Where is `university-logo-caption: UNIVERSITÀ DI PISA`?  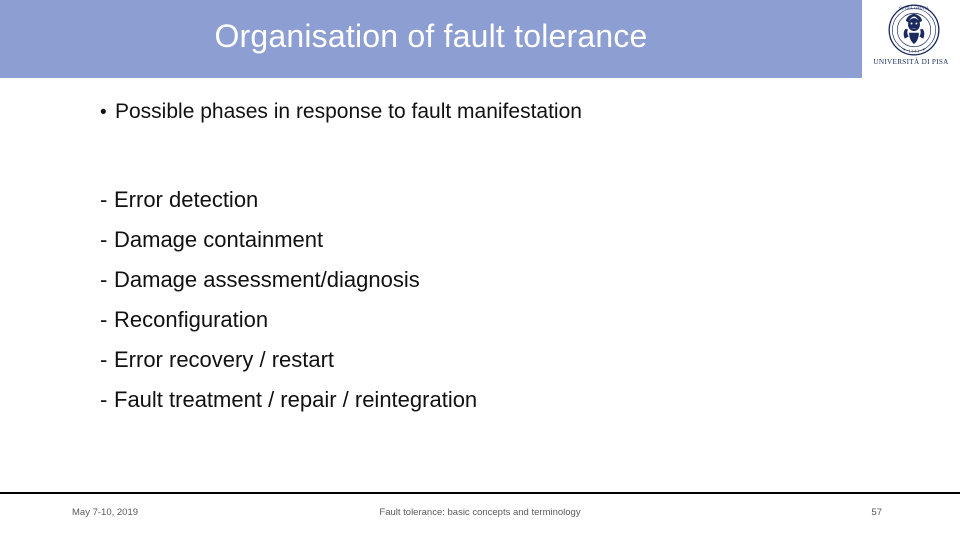 university-logo-caption: UNIVERSITÀ DI PISA is located at coordinates (911, 62).